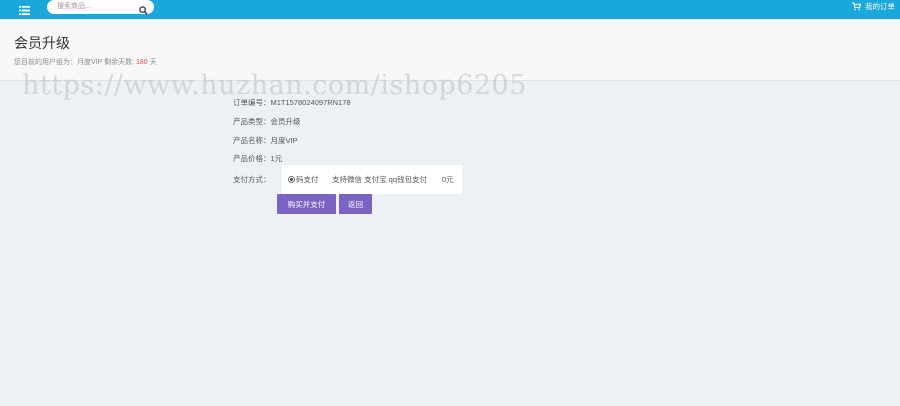 Image resolution: width=900 pixels, height=406 pixels. I want to click on payment-row: 支付方式： 码支付 支持微信 支付宝 qq钱包支付 0元, so click(347, 179).